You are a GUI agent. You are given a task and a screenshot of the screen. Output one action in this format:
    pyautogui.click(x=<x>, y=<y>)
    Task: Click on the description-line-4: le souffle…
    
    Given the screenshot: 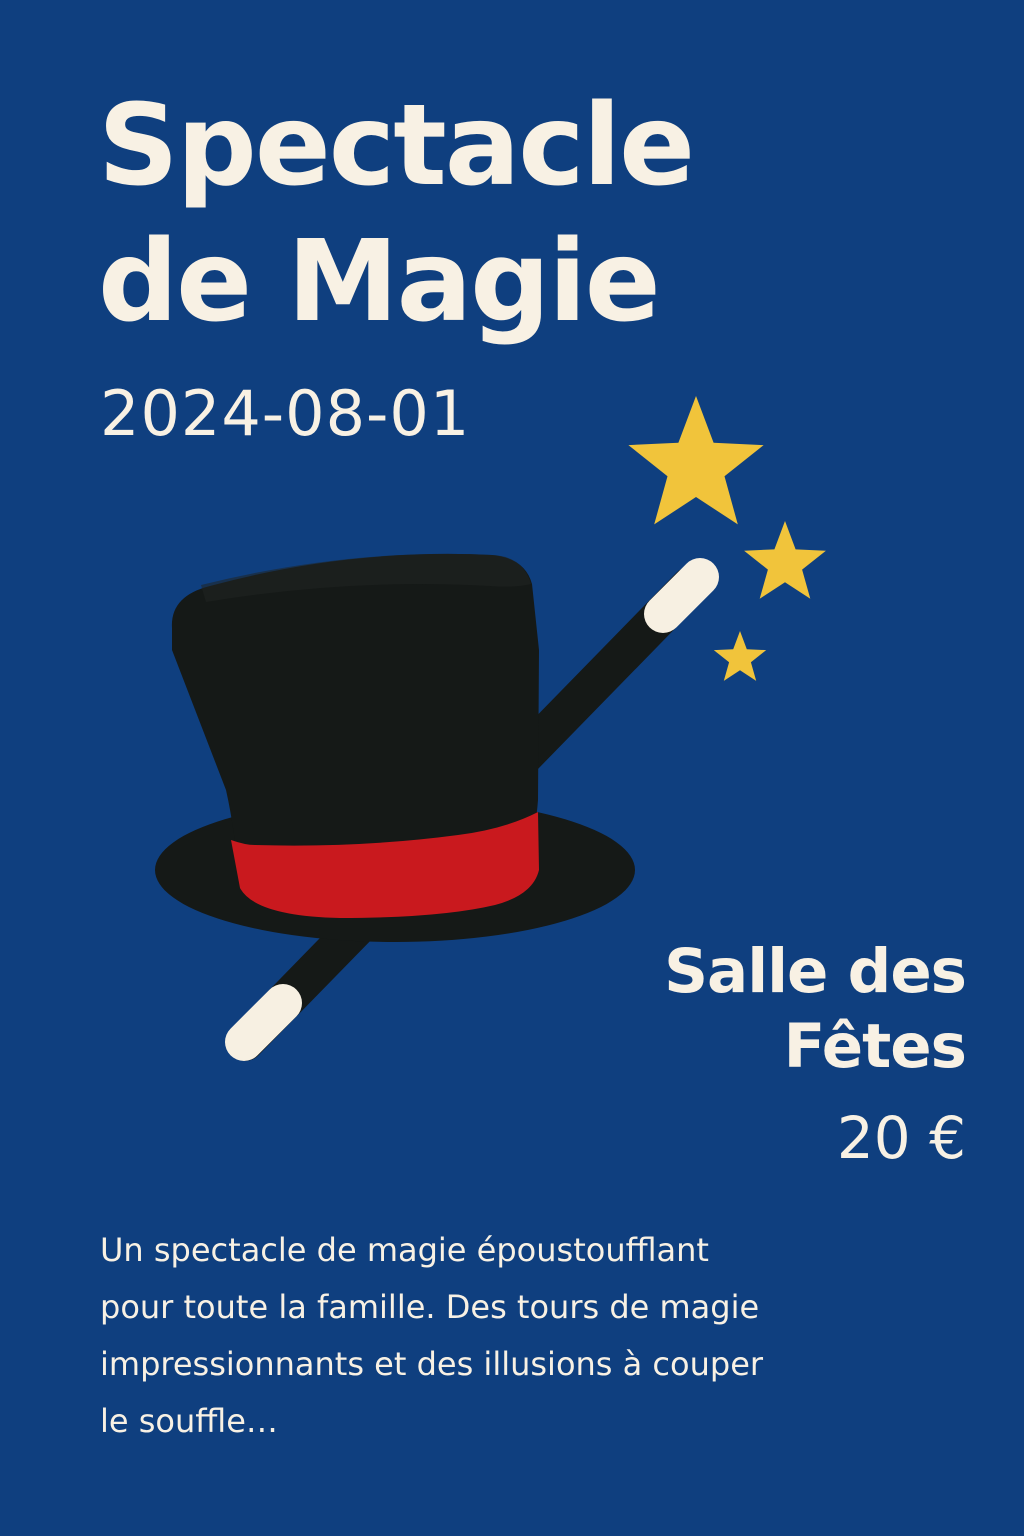 What is the action you would take?
    pyautogui.click(x=189, y=1421)
    